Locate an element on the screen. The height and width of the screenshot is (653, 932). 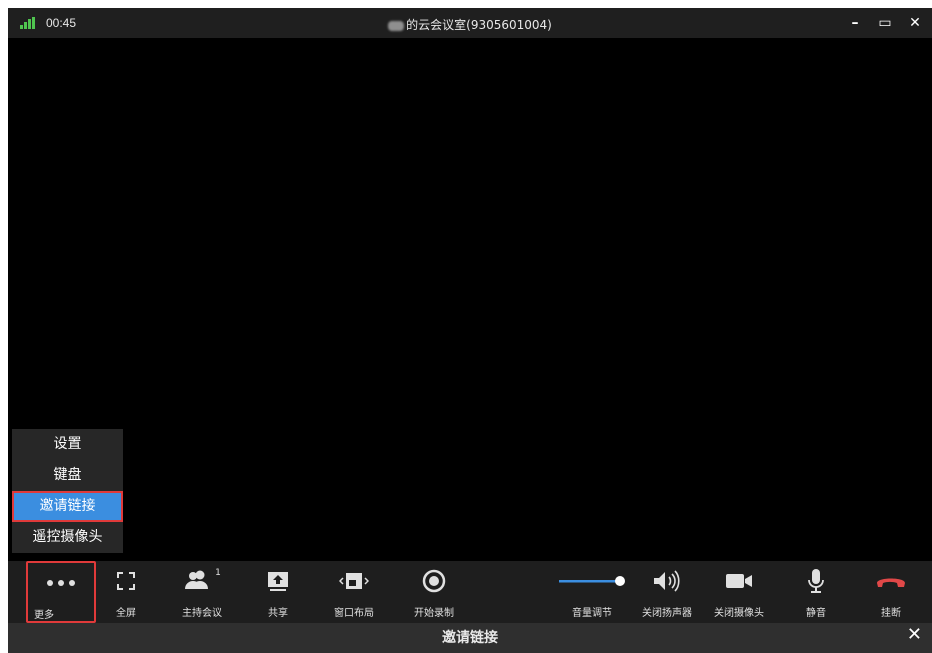
minimize-button: – is located at coordinates (855, 23).